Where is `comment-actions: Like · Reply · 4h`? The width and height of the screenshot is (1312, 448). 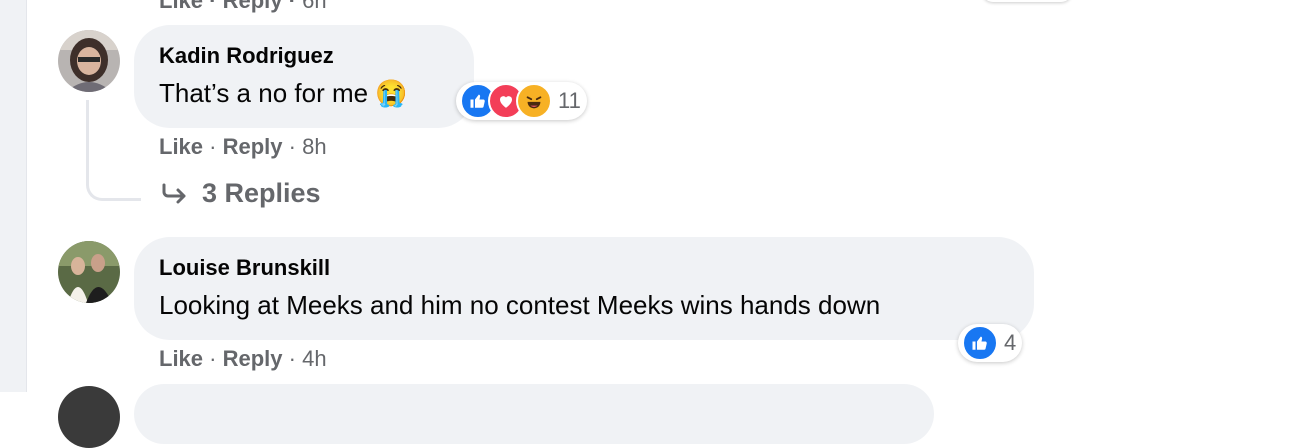
comment-actions: Like · Reply · 4h is located at coordinates (243, 359).